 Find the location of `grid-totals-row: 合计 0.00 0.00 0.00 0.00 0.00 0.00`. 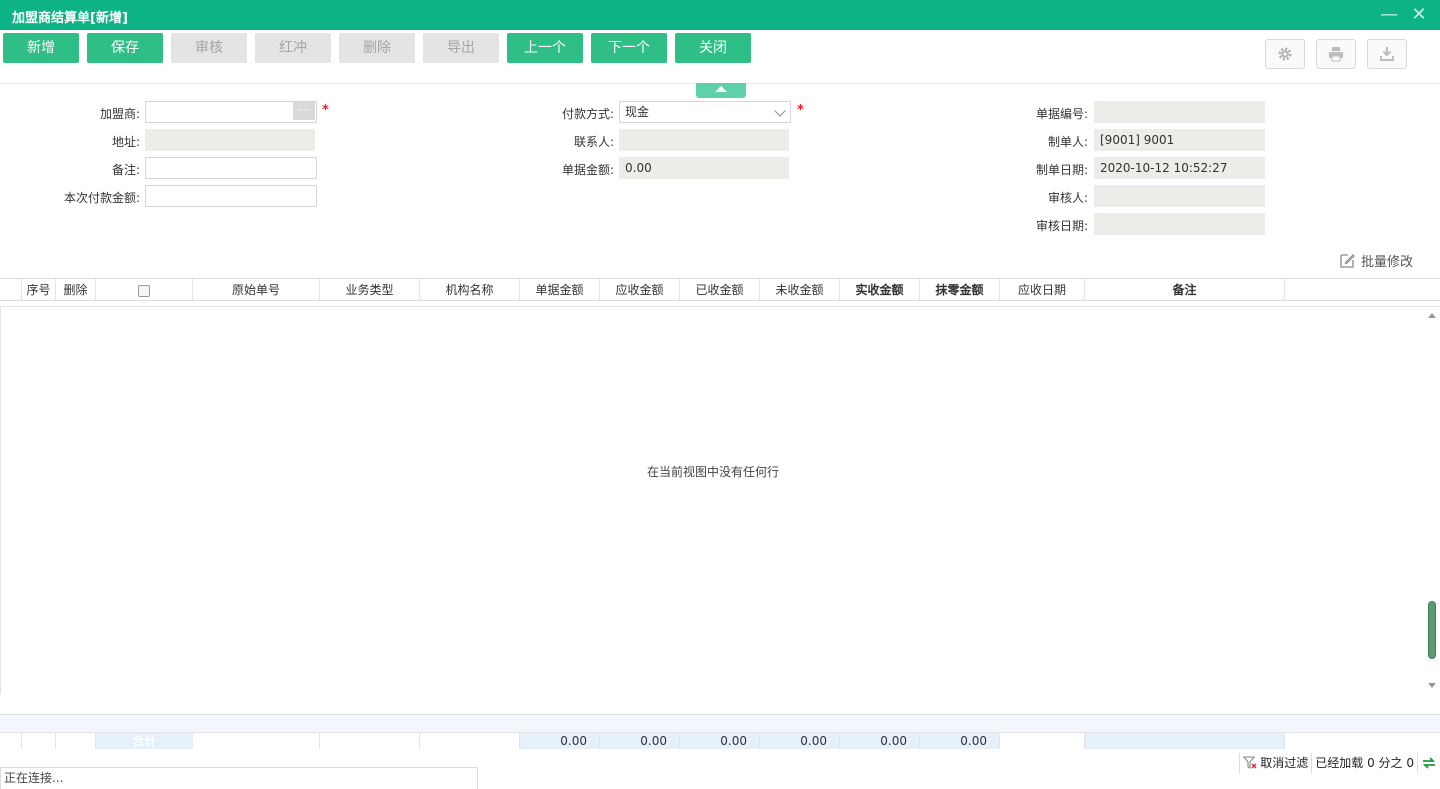

grid-totals-row: 合计 0.00 0.00 0.00 0.00 0.00 0.00 is located at coordinates (720, 740).